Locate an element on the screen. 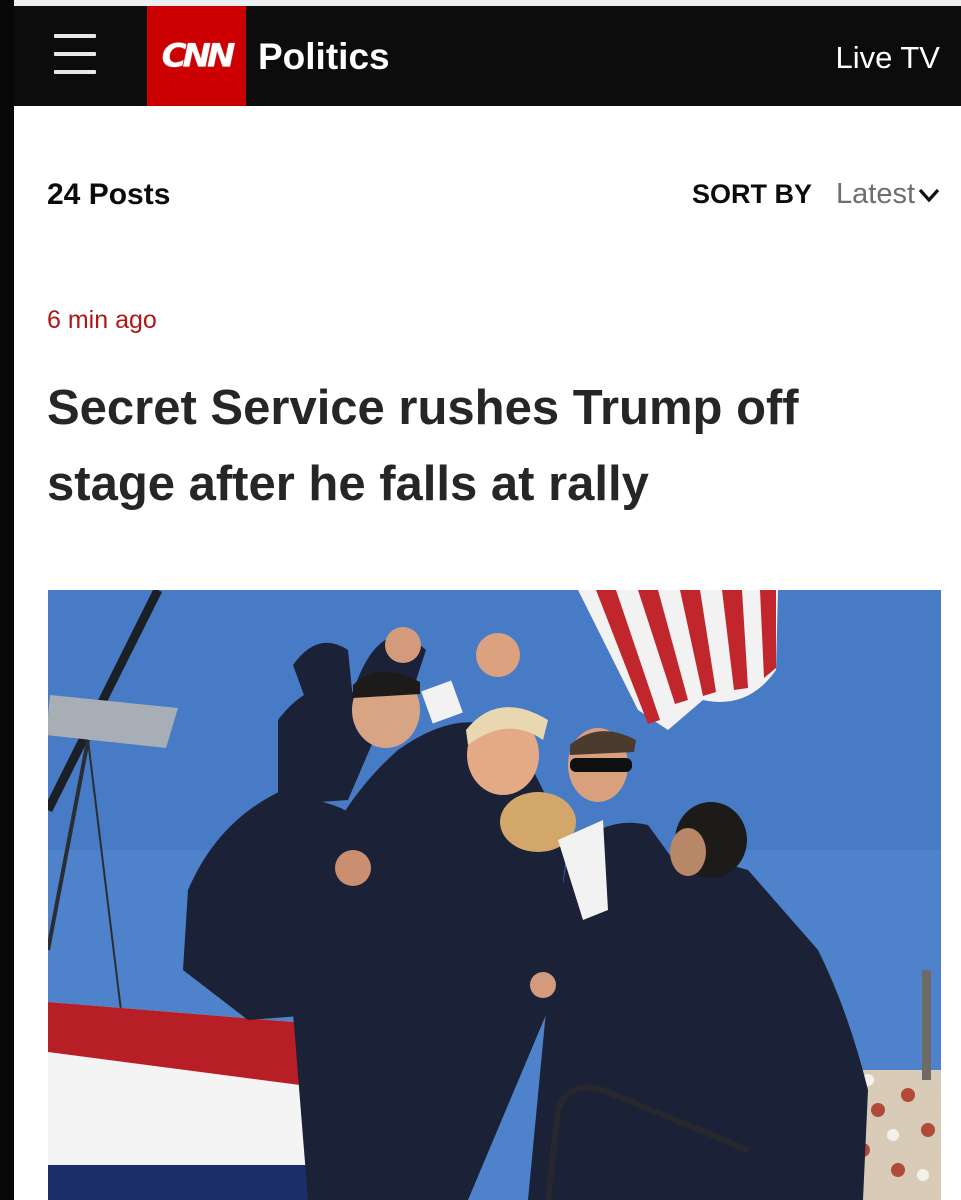  sort-value: Latest is located at coordinates (875, 194).